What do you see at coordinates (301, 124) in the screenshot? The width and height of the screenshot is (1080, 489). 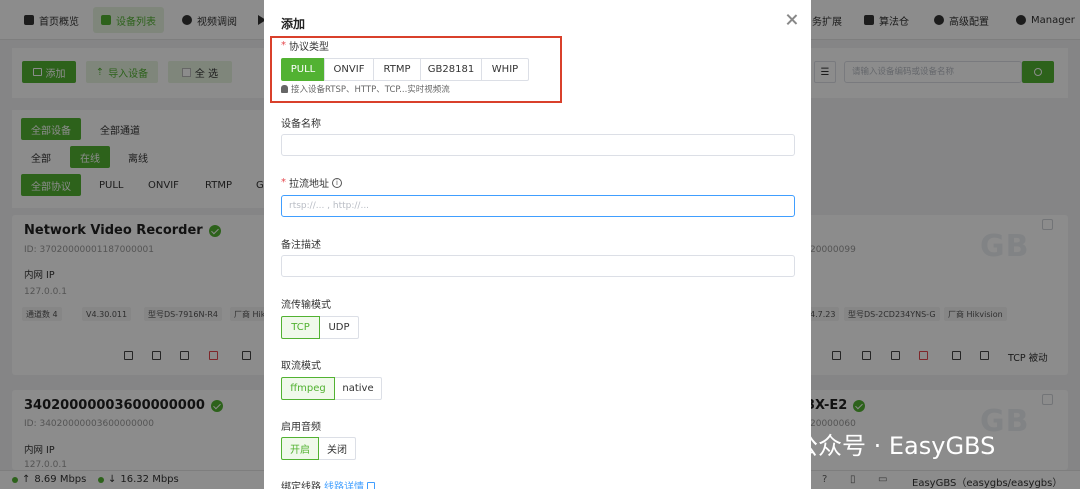 I see `device-name-label: 设备名称` at bounding box center [301, 124].